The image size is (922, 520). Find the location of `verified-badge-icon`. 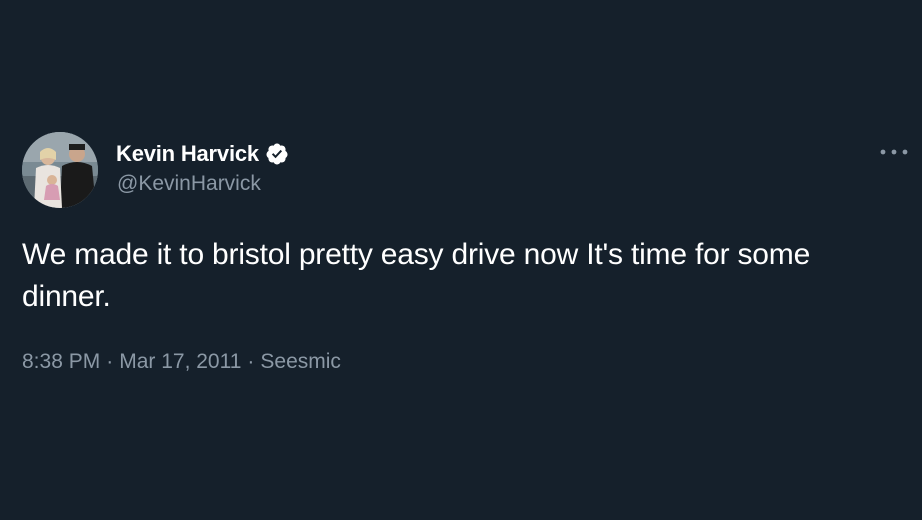

verified-badge-icon is located at coordinates (277, 154).